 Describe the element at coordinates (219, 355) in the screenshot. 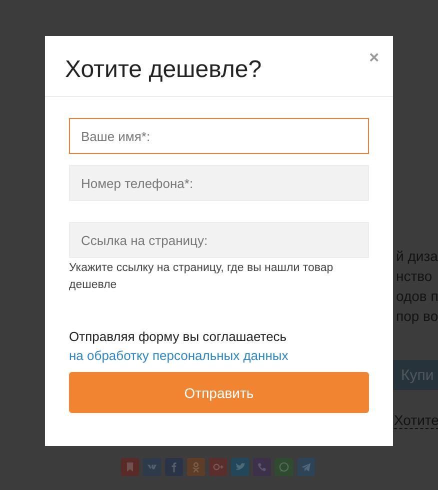

I see `consent-link: на обработку персональных данных` at that location.